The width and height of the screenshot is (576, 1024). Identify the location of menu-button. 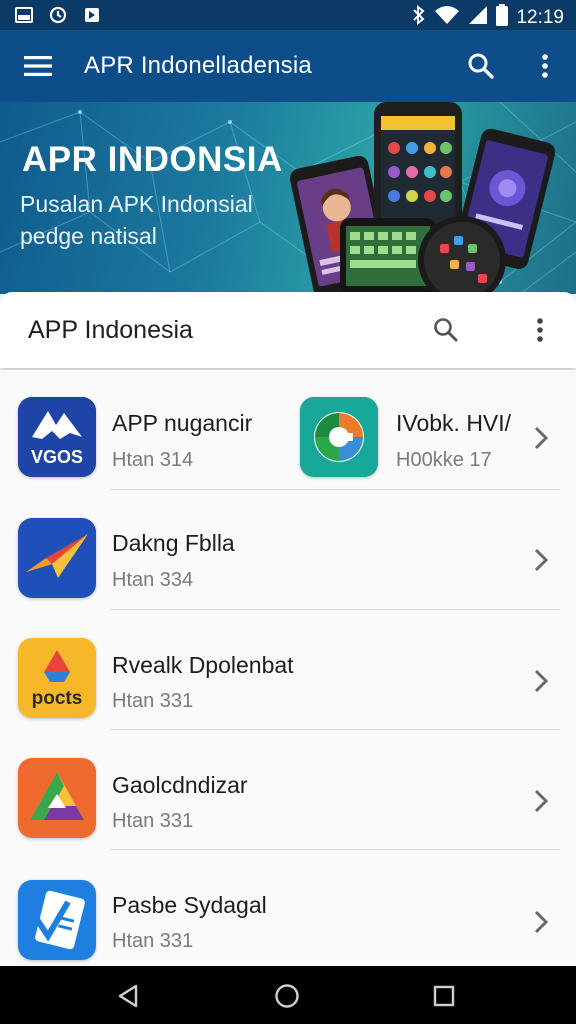
(38, 66).